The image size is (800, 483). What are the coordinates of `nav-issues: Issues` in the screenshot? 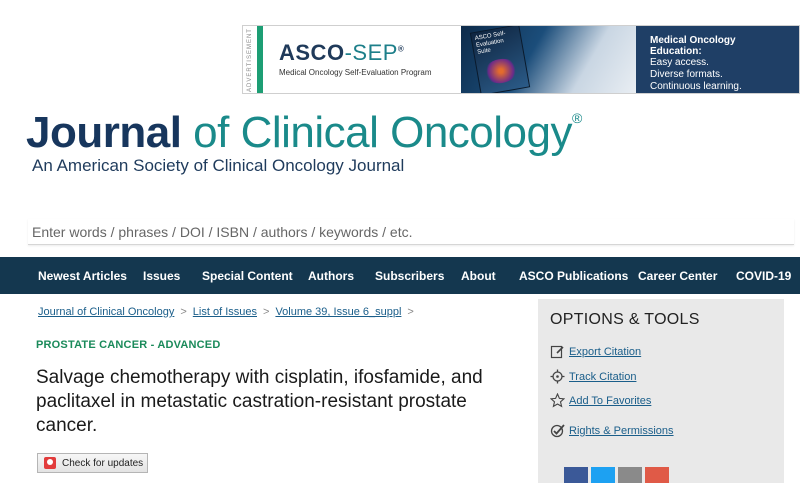 It's located at (161, 276).